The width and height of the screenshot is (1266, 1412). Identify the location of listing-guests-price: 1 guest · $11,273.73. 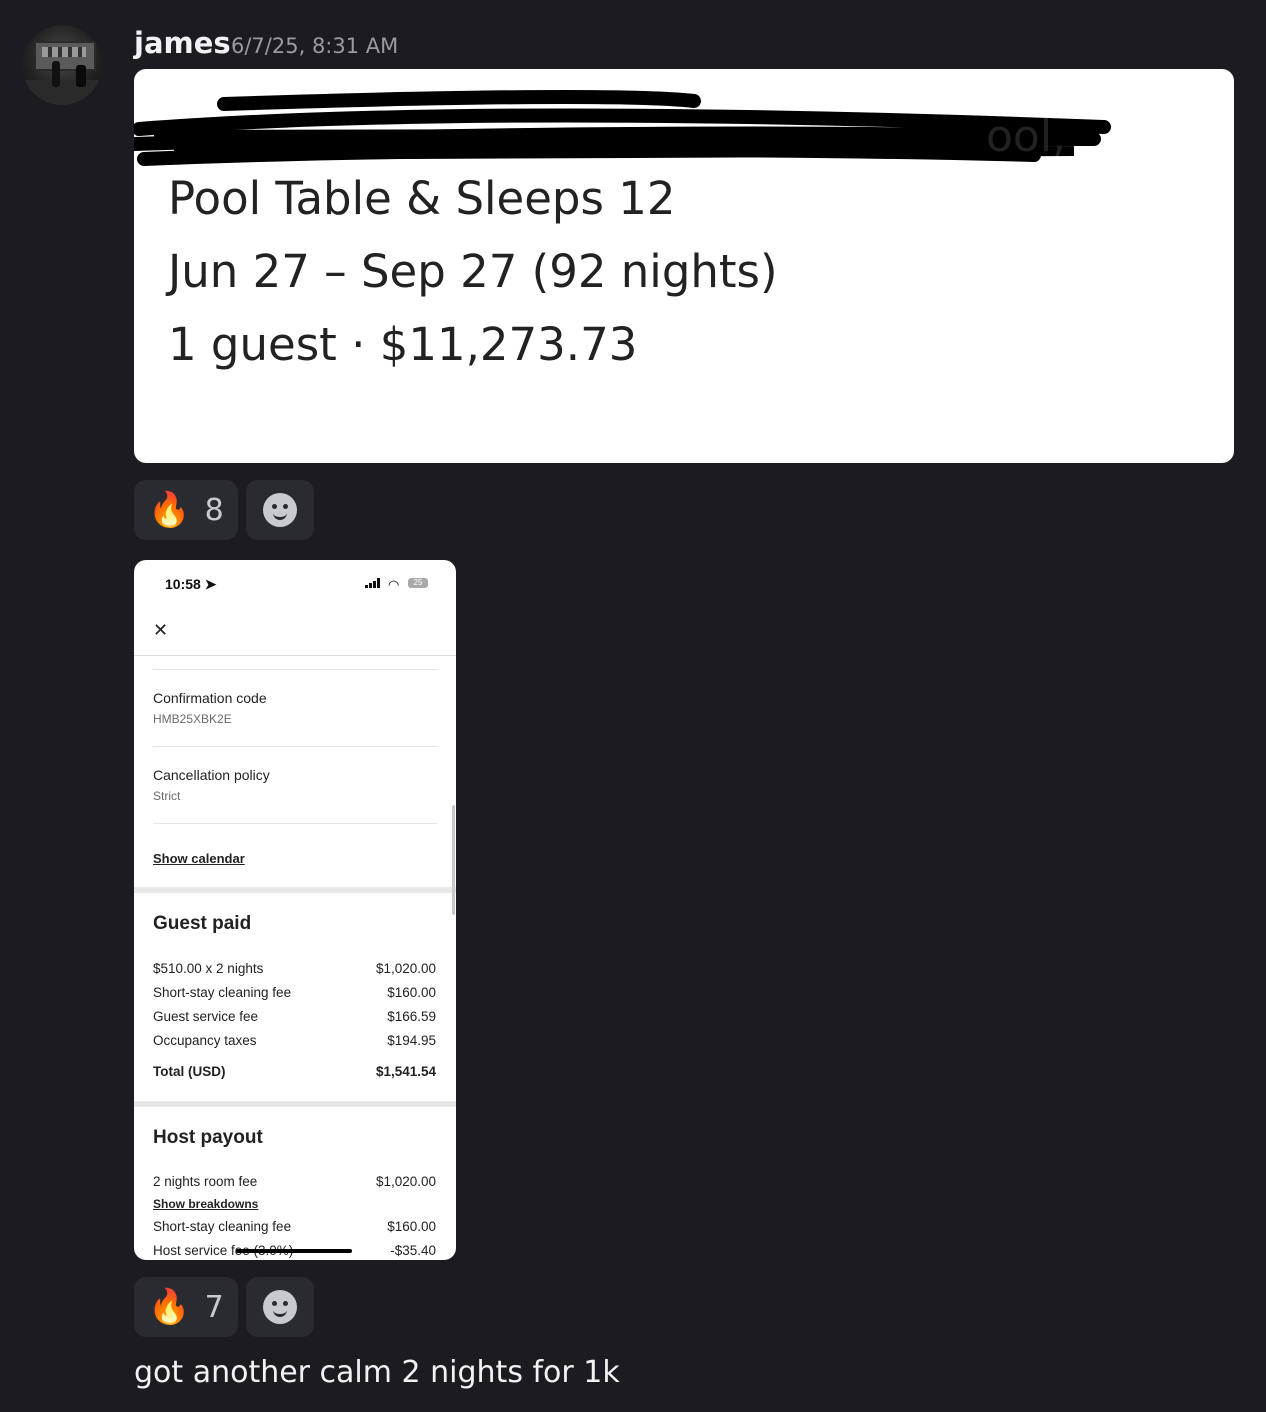
(403, 344).